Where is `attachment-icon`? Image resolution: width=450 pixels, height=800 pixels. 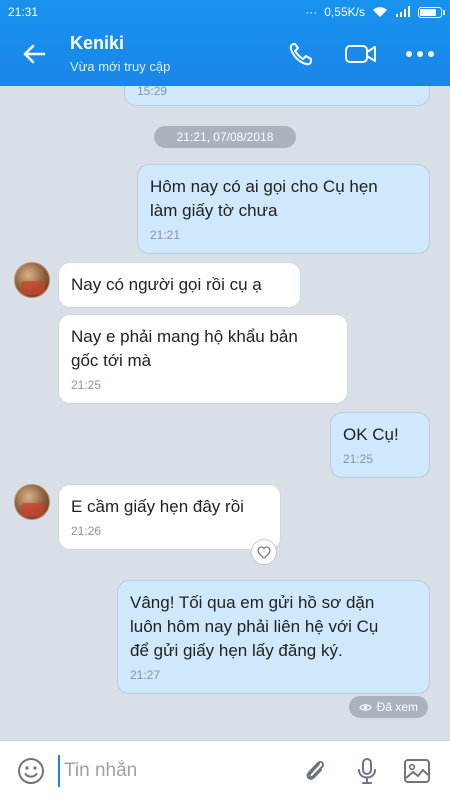 attachment-icon is located at coordinates (315, 771).